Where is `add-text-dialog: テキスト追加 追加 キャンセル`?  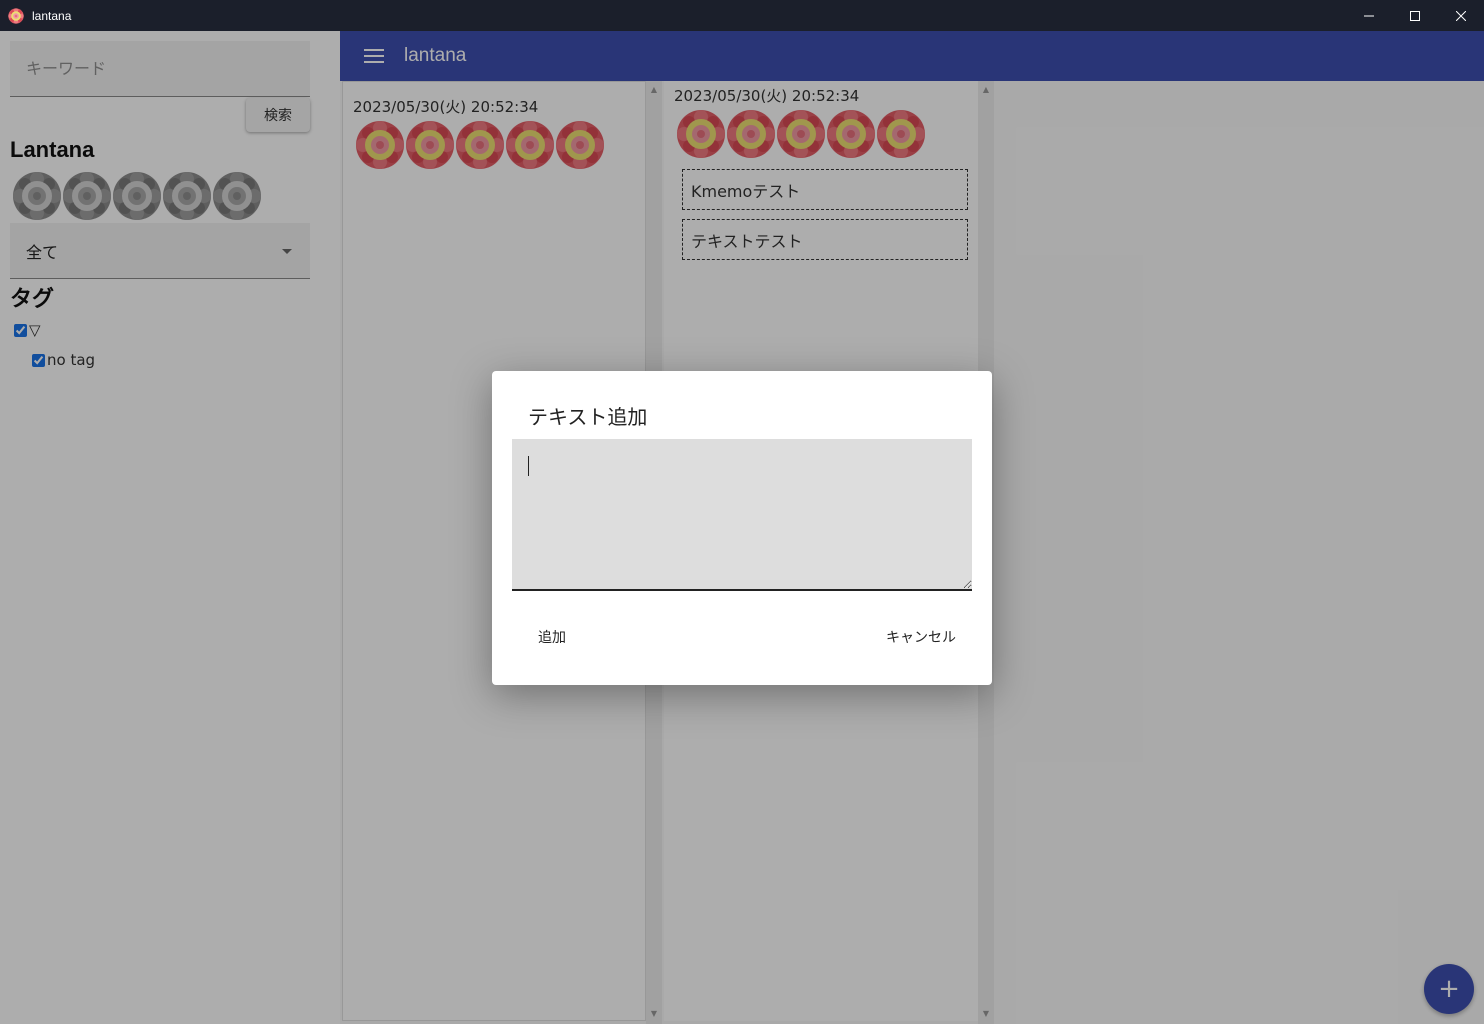 add-text-dialog: テキスト追加 追加 キャンセル is located at coordinates (742, 528).